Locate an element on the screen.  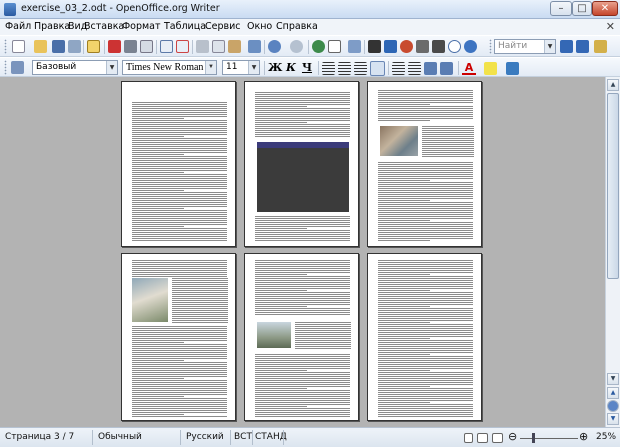
language: Русский is located at coordinates (205, 437).